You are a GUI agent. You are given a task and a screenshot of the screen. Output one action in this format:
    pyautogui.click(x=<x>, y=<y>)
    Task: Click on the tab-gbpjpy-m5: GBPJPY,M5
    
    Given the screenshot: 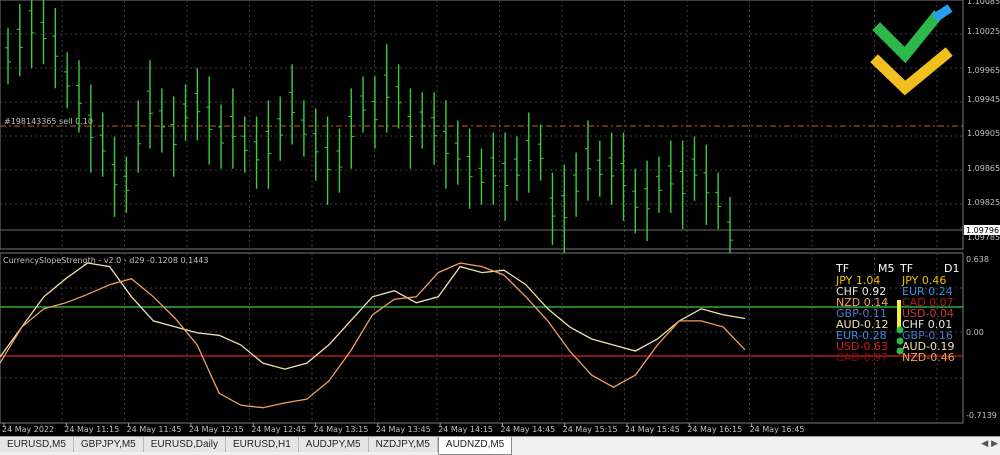 What is the action you would take?
    pyautogui.click(x=108, y=444)
    